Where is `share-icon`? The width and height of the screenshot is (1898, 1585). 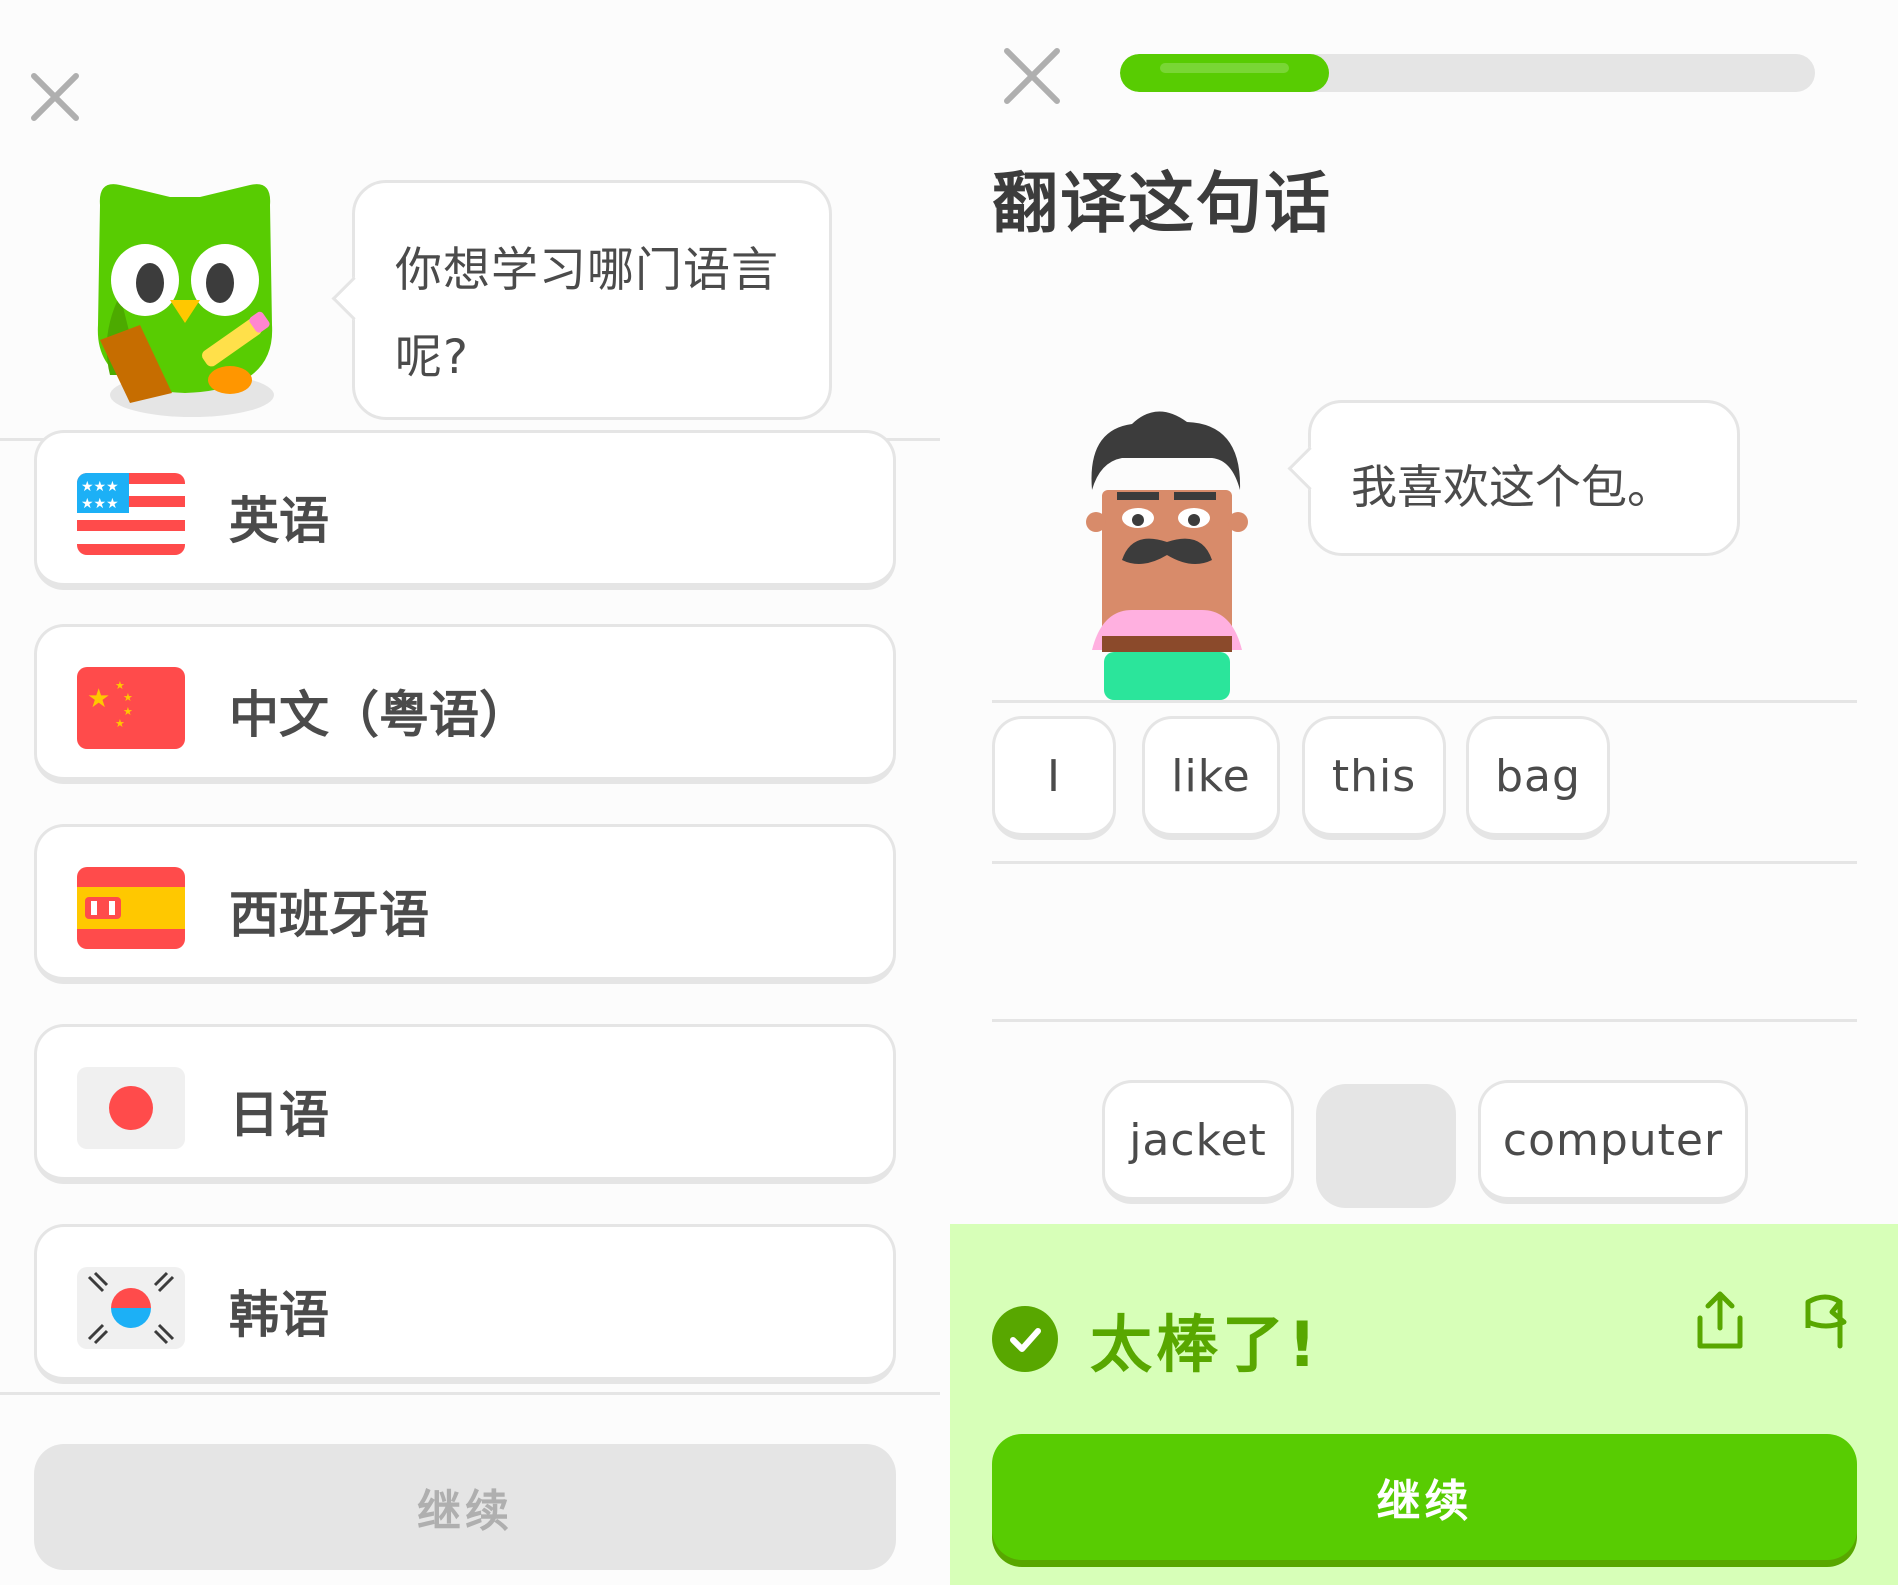 share-icon is located at coordinates (1720, 1322).